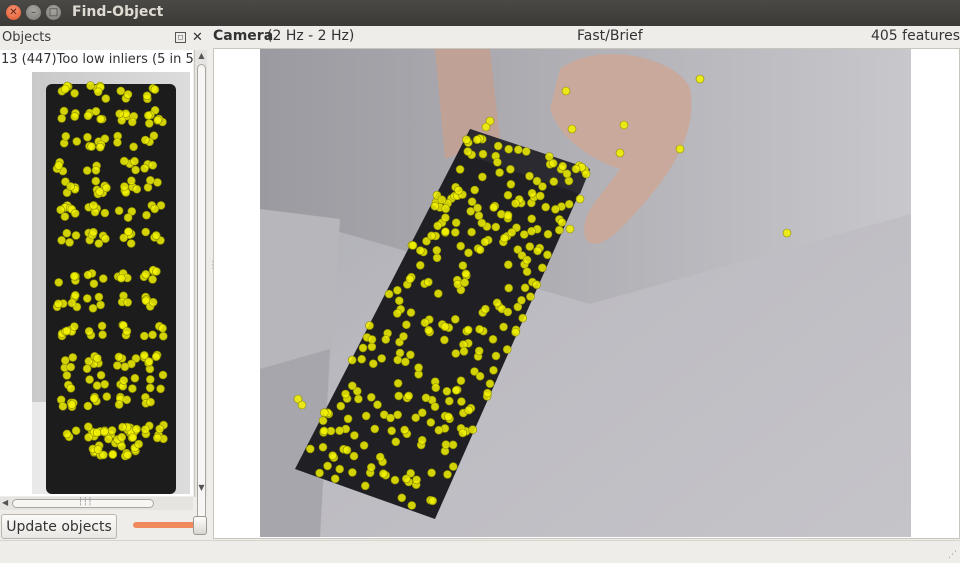  I want to click on vertical-scroll-thumb, so click(201, 298).